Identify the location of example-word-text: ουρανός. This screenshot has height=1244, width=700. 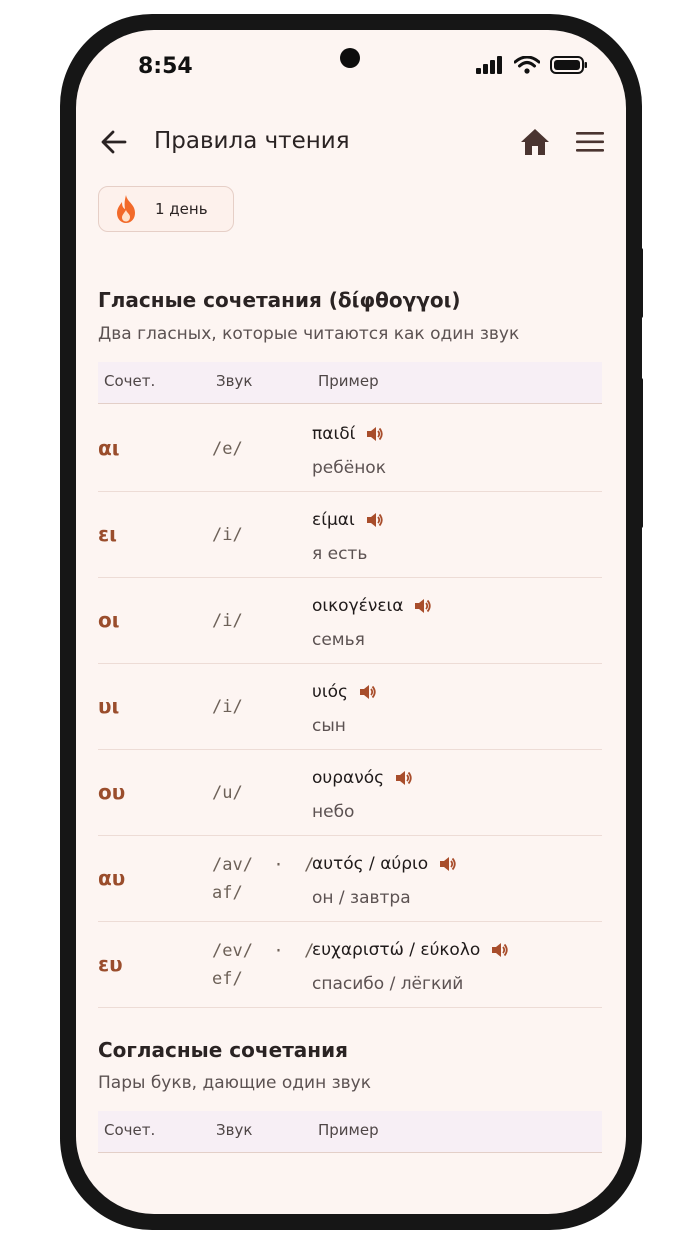
(348, 778).